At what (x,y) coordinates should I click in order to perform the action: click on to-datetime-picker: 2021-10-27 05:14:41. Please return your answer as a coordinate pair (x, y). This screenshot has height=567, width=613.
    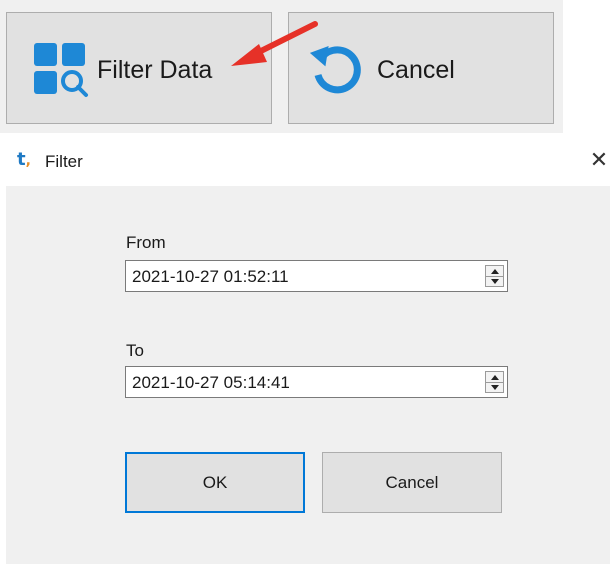
    Looking at the image, I should click on (316, 382).